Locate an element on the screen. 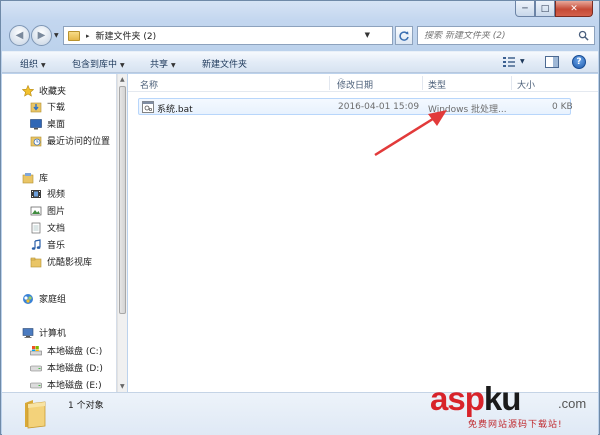 The height and width of the screenshot is (435, 600). address-dropdown-icon: ▼ is located at coordinates (367, 35).